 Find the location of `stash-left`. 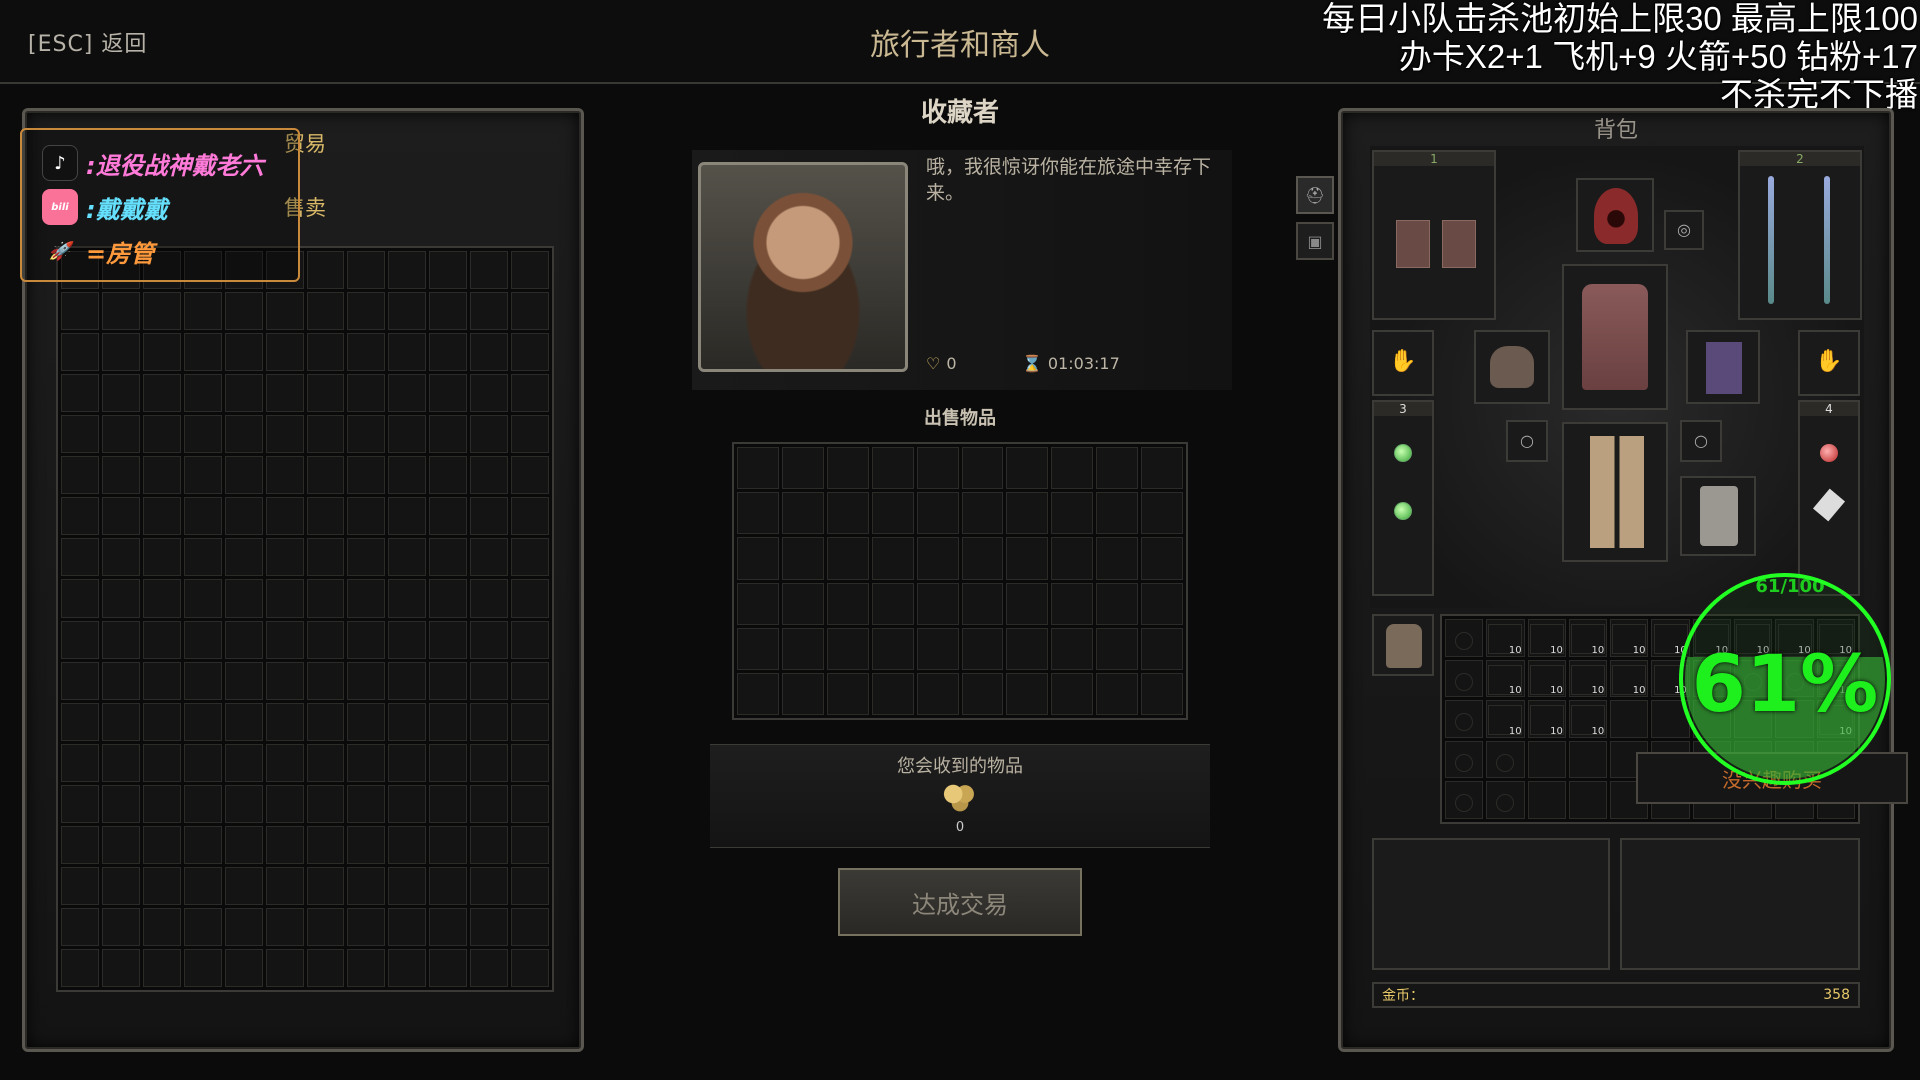

stash-left is located at coordinates (1491, 904).